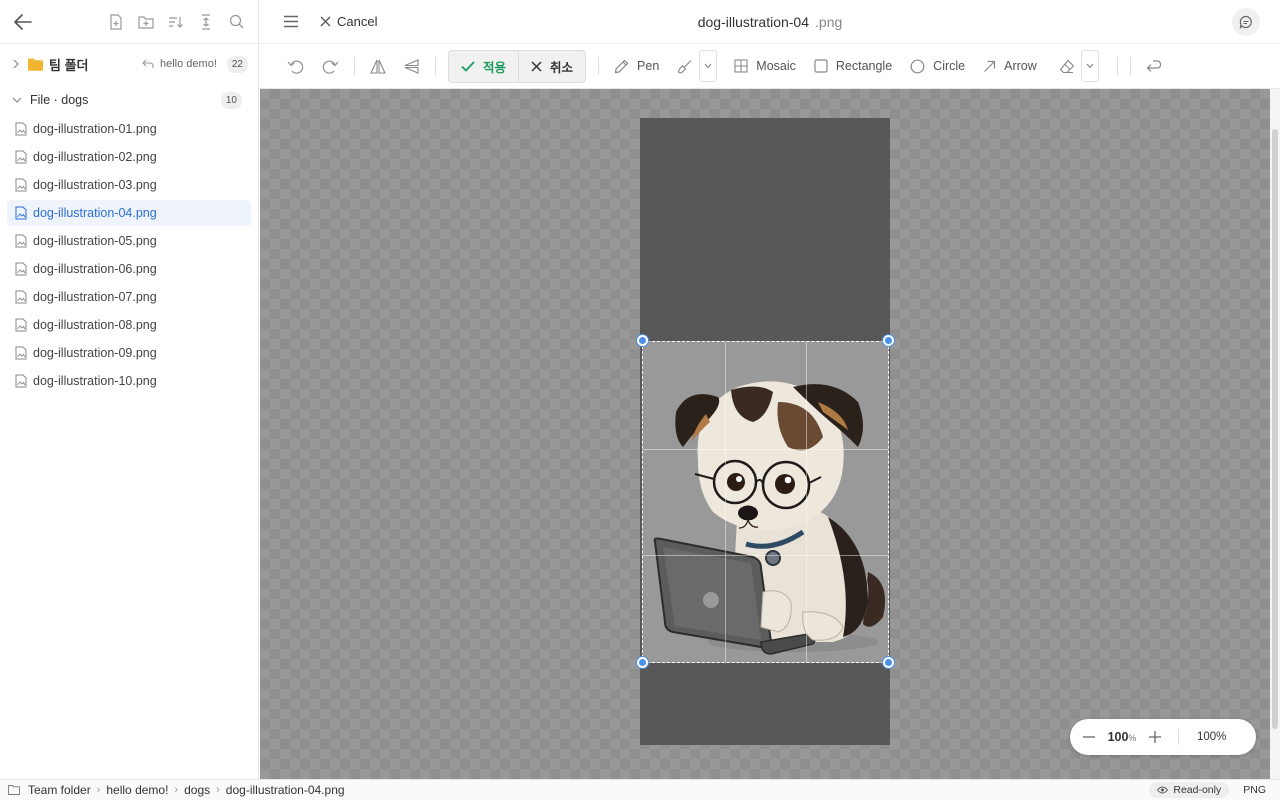 The width and height of the screenshot is (1280, 800). I want to click on circle-icon, so click(917, 66).